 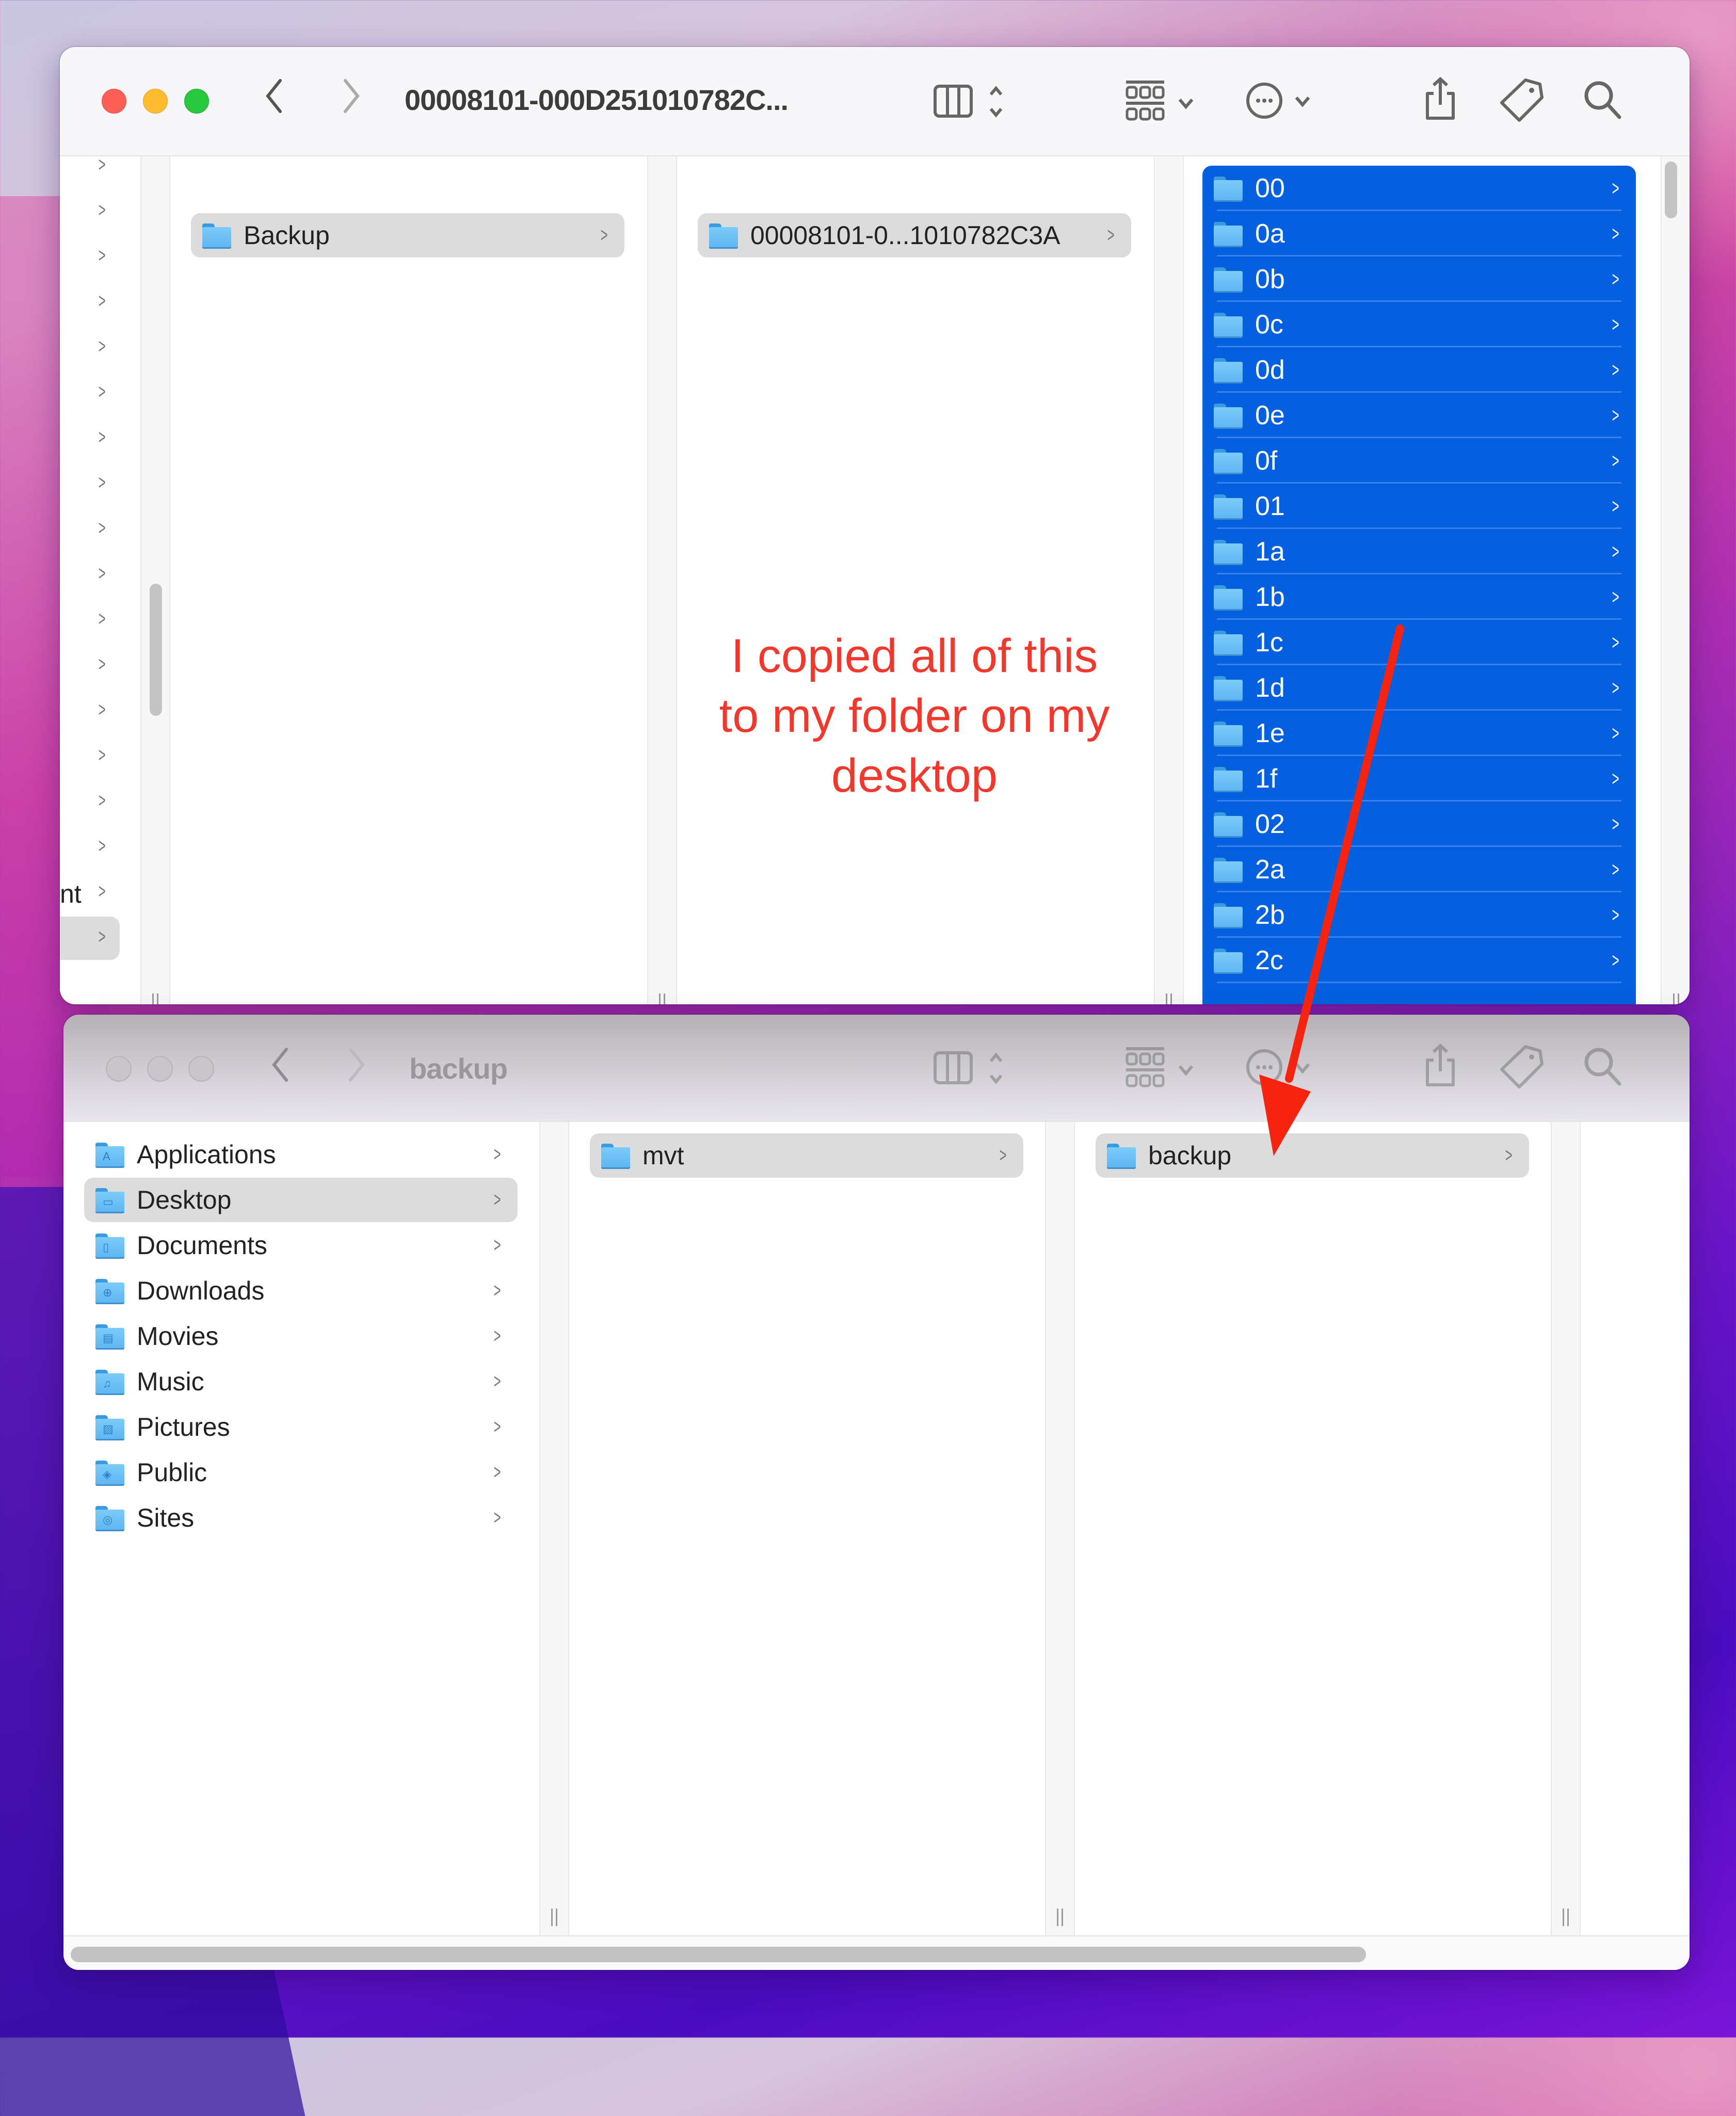 What do you see at coordinates (107, 1383) in the screenshot?
I see `folder-glyph: ♫` at bounding box center [107, 1383].